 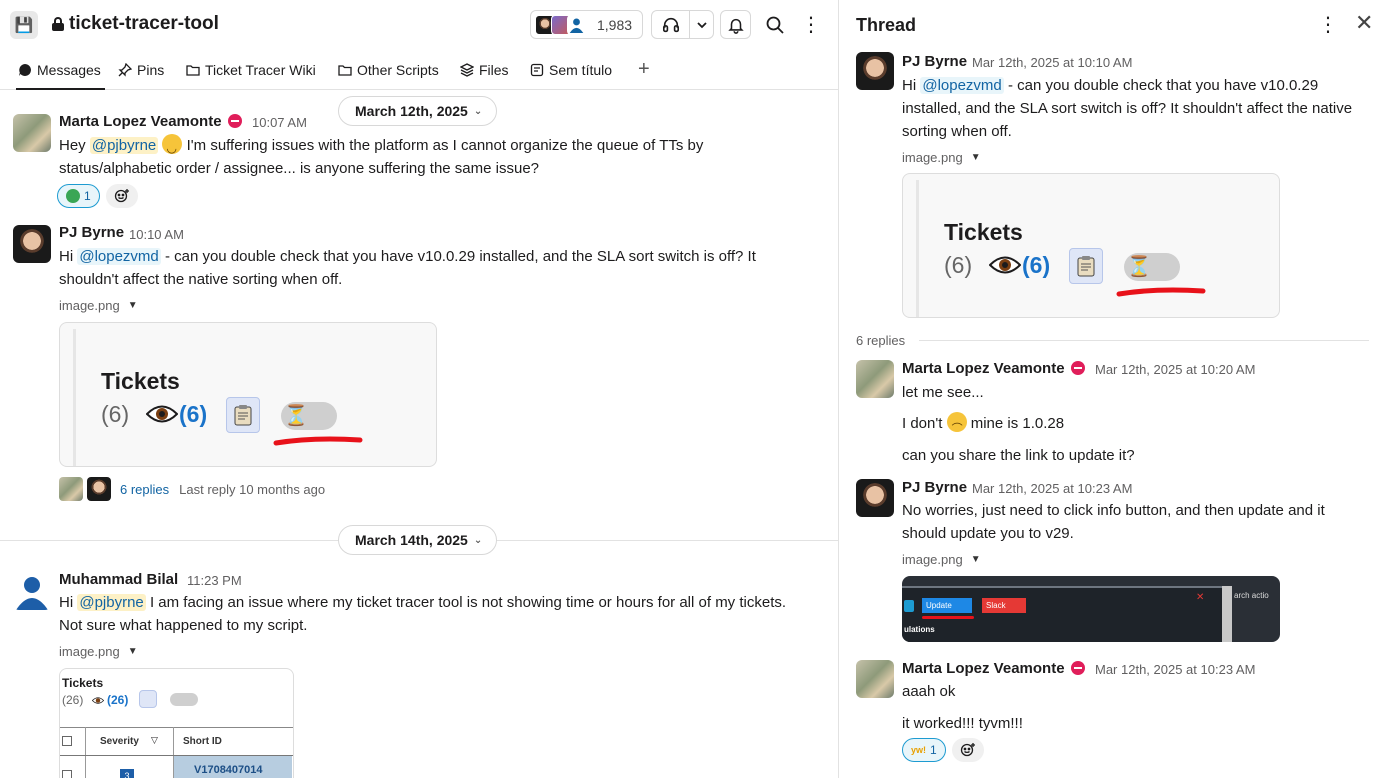 What do you see at coordinates (141, 70) in the screenshot?
I see `tab-pins: Pins` at bounding box center [141, 70].